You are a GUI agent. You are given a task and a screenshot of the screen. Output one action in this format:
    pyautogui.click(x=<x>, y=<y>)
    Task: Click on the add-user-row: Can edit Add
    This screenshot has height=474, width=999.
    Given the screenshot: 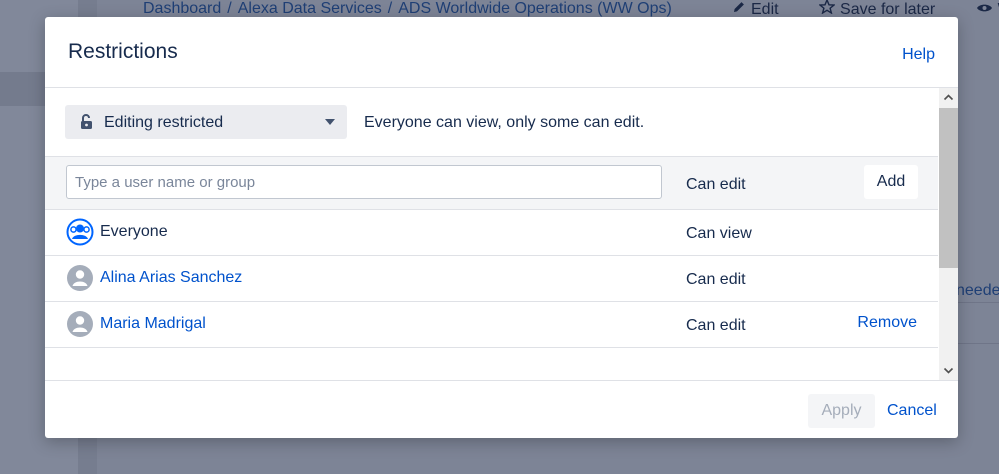 What is the action you would take?
    pyautogui.click(x=491, y=183)
    